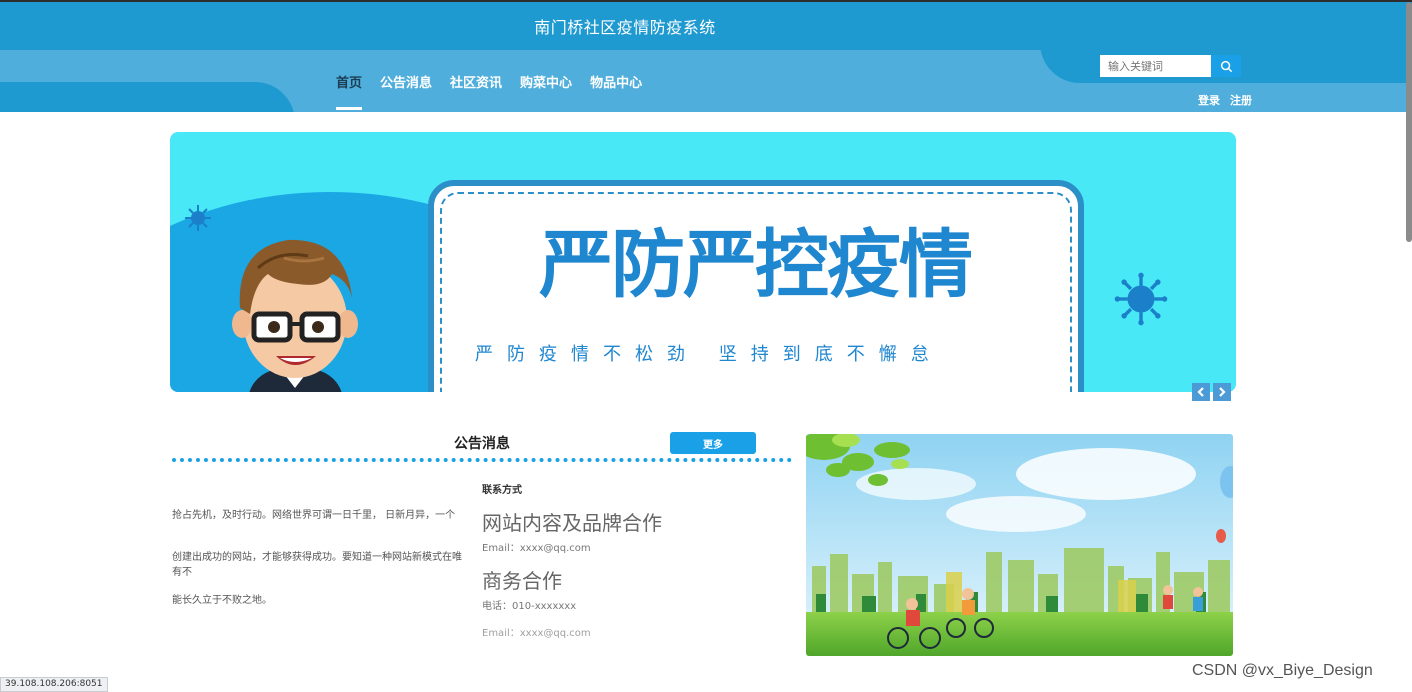 This screenshot has width=1412, height=692. What do you see at coordinates (1409, 122) in the screenshot?
I see `page-scrollbar` at bounding box center [1409, 122].